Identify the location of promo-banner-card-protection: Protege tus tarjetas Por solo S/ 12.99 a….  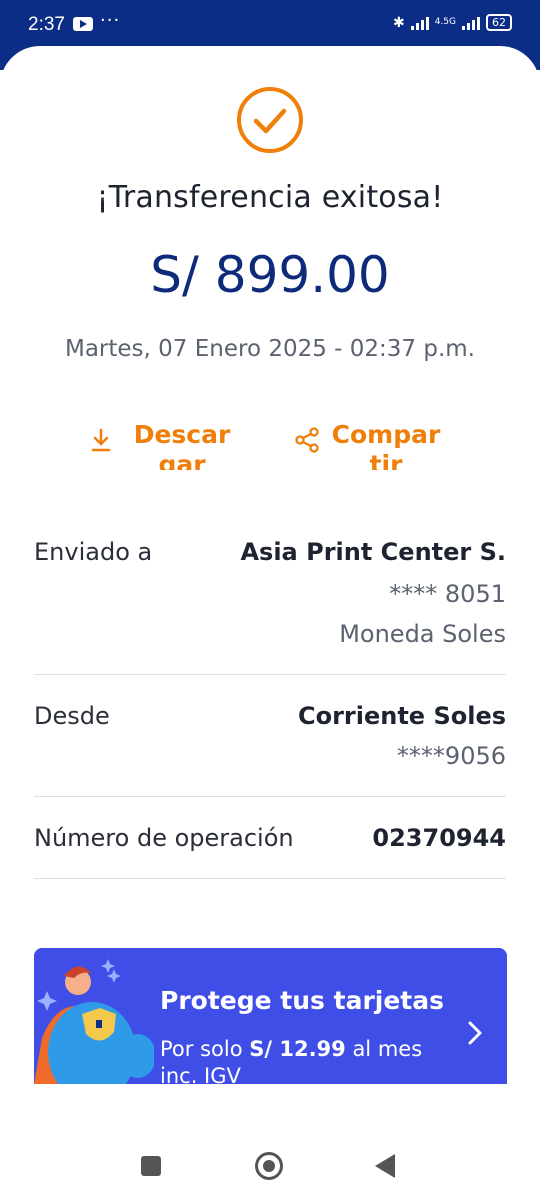
(270, 1016).